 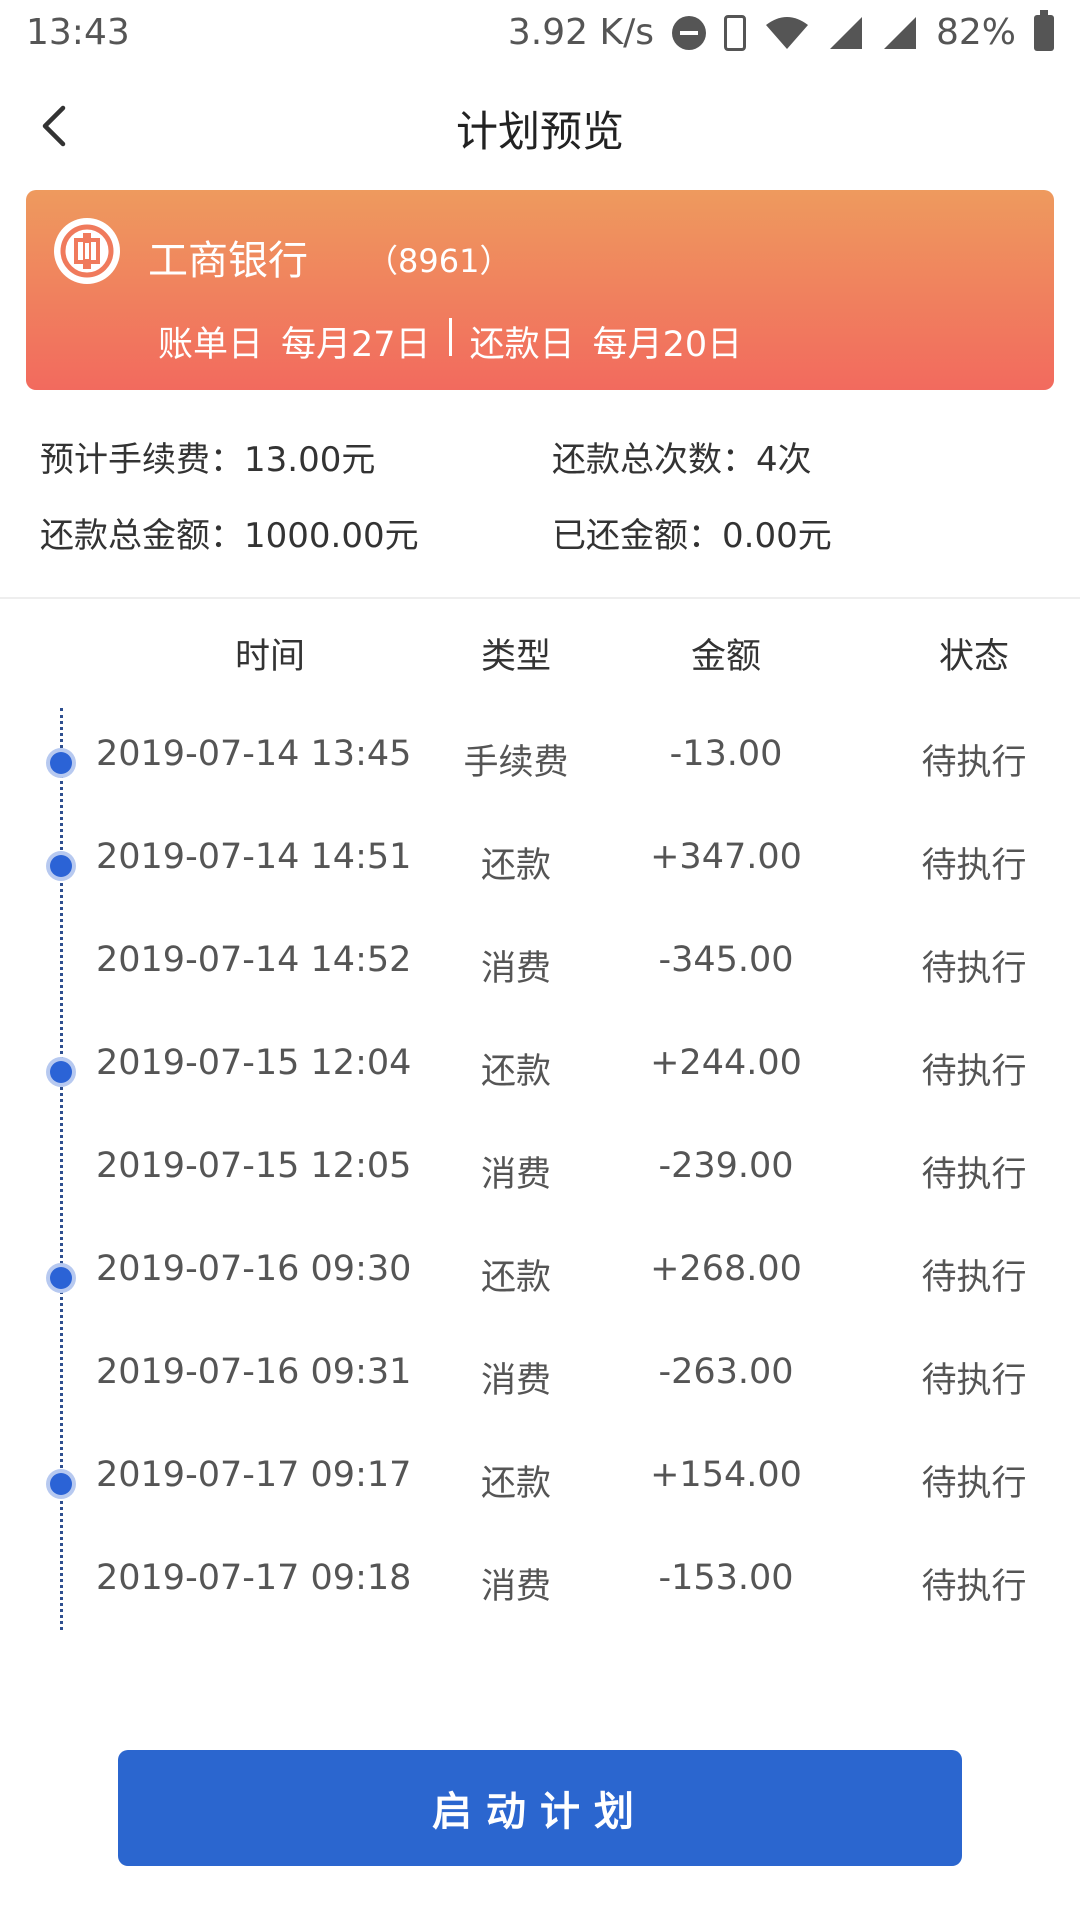 What do you see at coordinates (87, 251) in the screenshot?
I see `icbc-logo-icon` at bounding box center [87, 251].